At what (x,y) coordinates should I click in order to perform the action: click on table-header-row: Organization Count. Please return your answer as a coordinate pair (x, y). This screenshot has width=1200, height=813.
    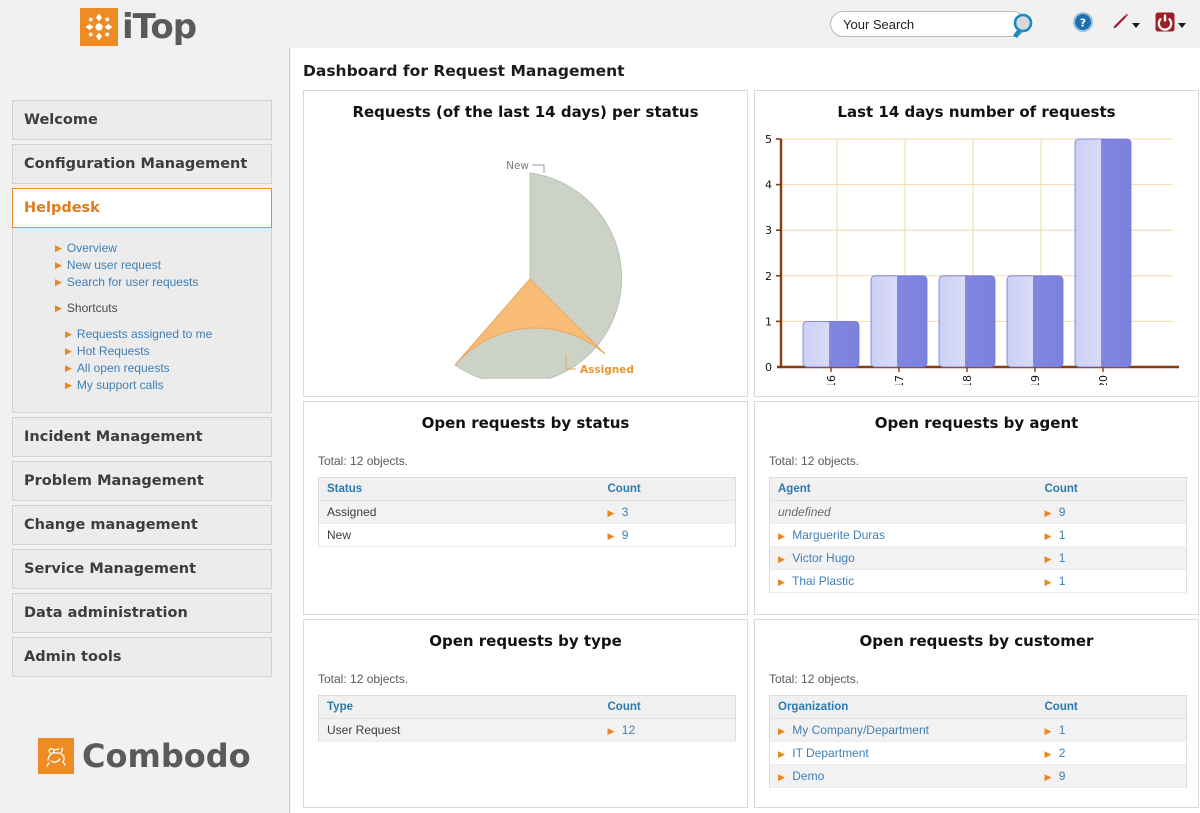
    Looking at the image, I should click on (978, 707).